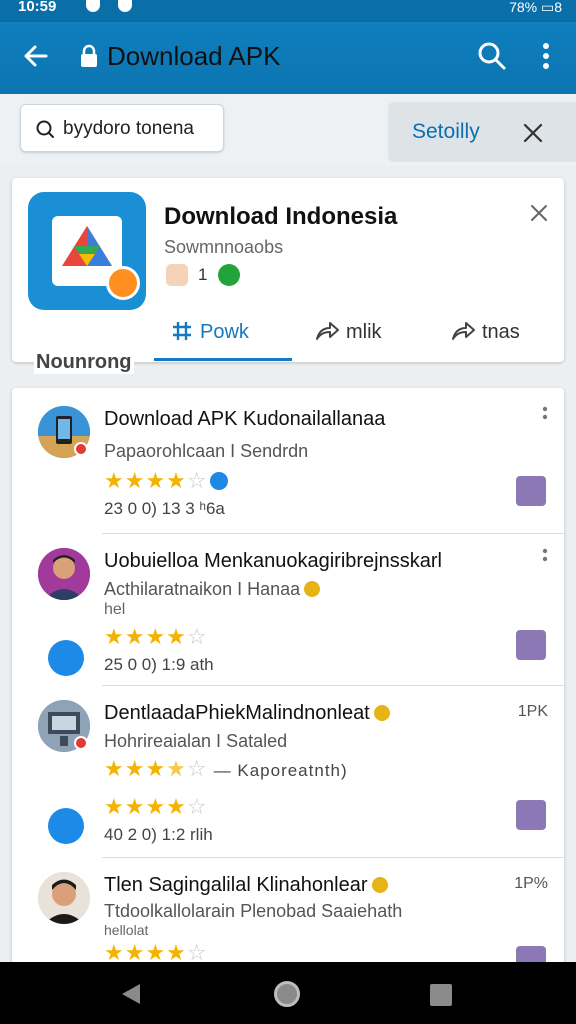  Describe the element at coordinates (212, 589) in the screenshot. I see `item-subtitle: Acthilaratnaikon I Hanaa` at that location.